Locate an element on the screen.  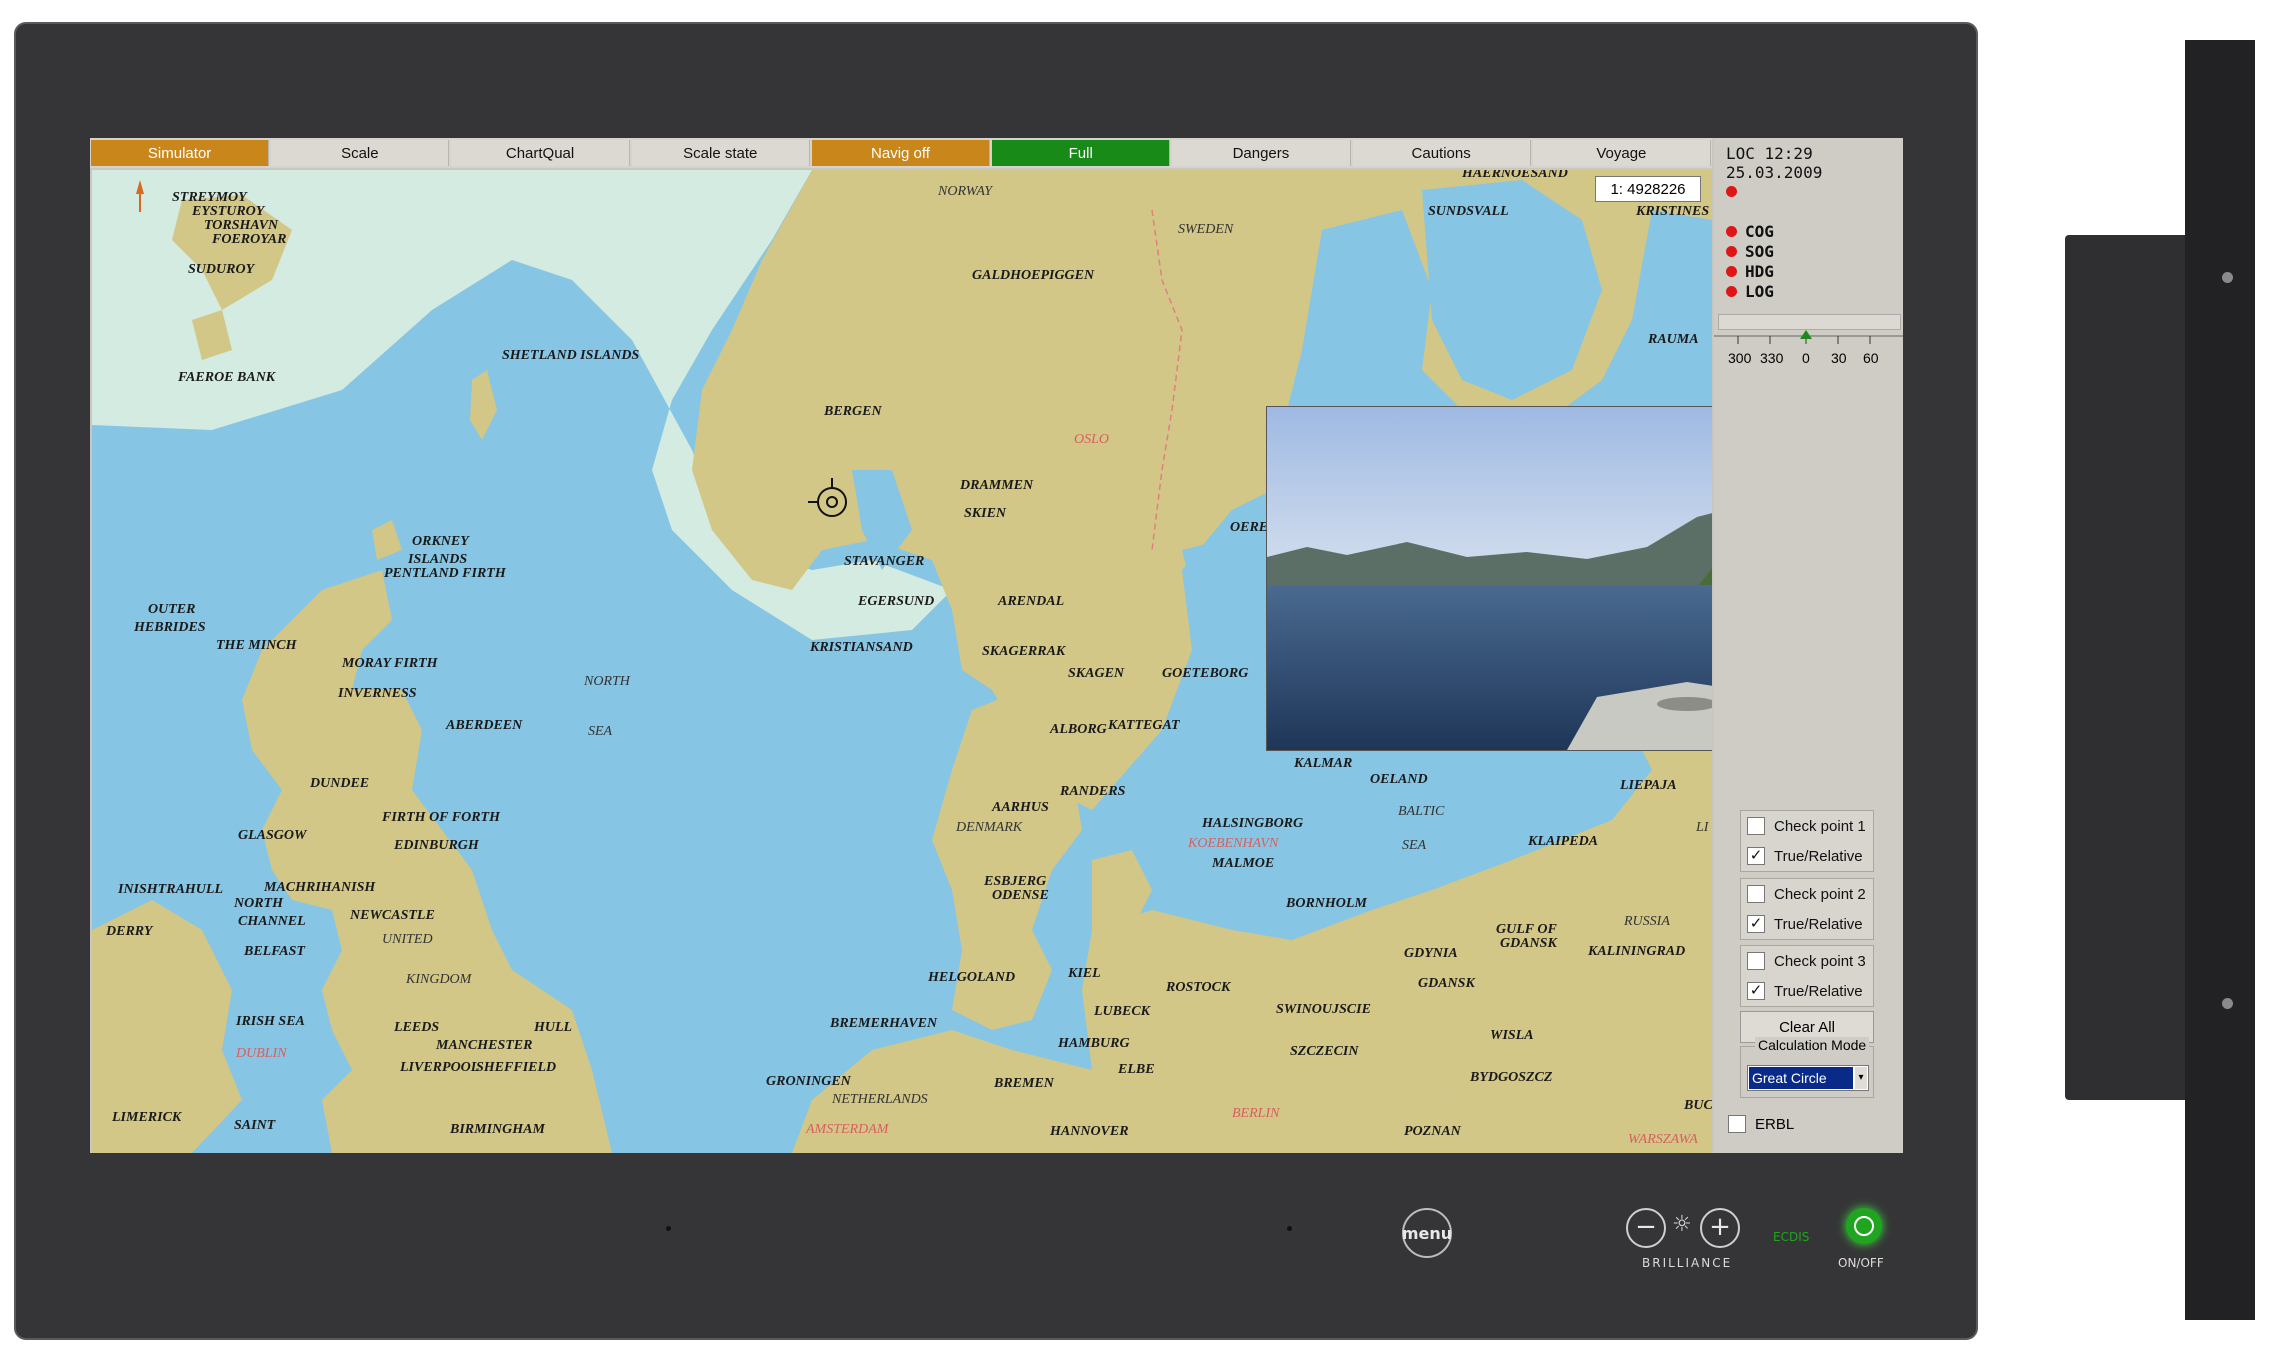
place-label: PENTLAND FIRTH is located at coordinates (445, 573).